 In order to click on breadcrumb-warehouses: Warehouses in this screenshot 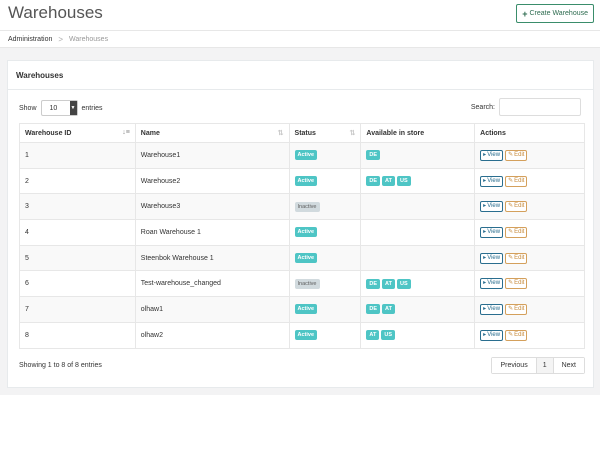, I will do `click(89, 39)`.